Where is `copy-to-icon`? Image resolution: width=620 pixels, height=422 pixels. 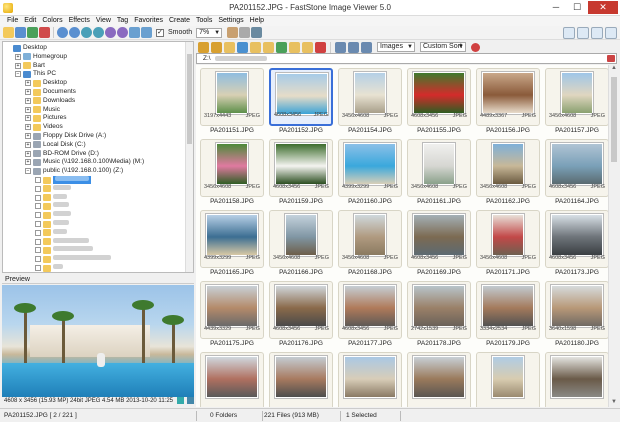 copy-to-icon is located at coordinates (294, 47).